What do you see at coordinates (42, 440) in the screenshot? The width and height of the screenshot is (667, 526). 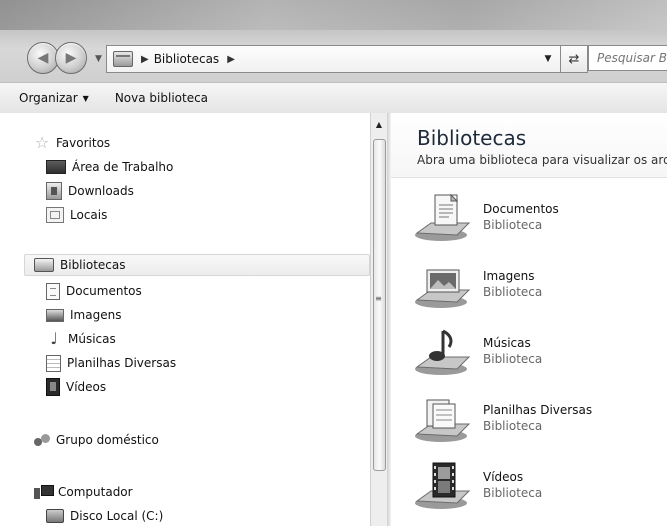 I see `homegroup-icon` at bounding box center [42, 440].